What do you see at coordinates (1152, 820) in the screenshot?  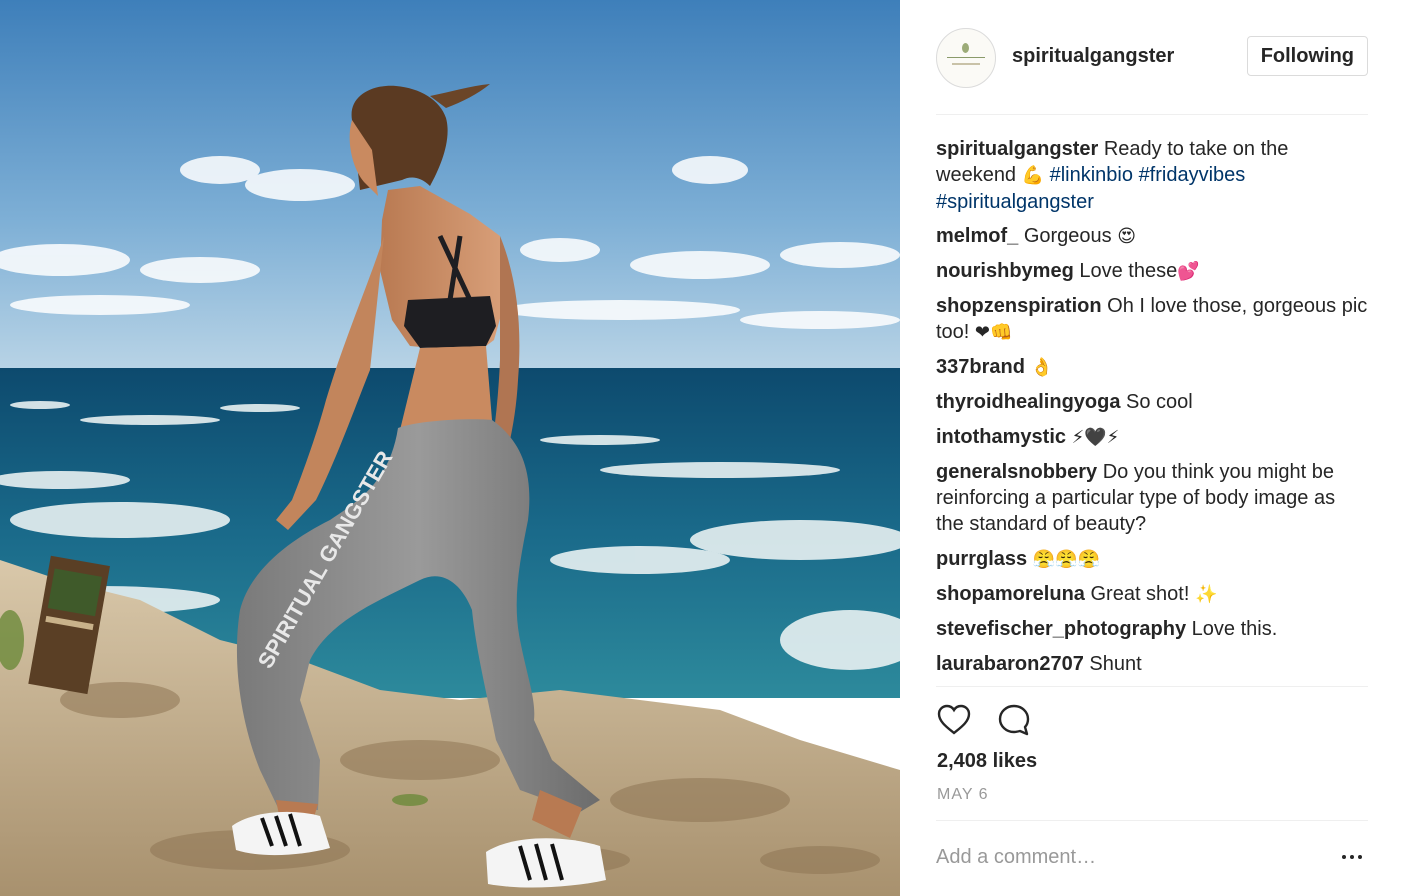 I see `composer-divider` at bounding box center [1152, 820].